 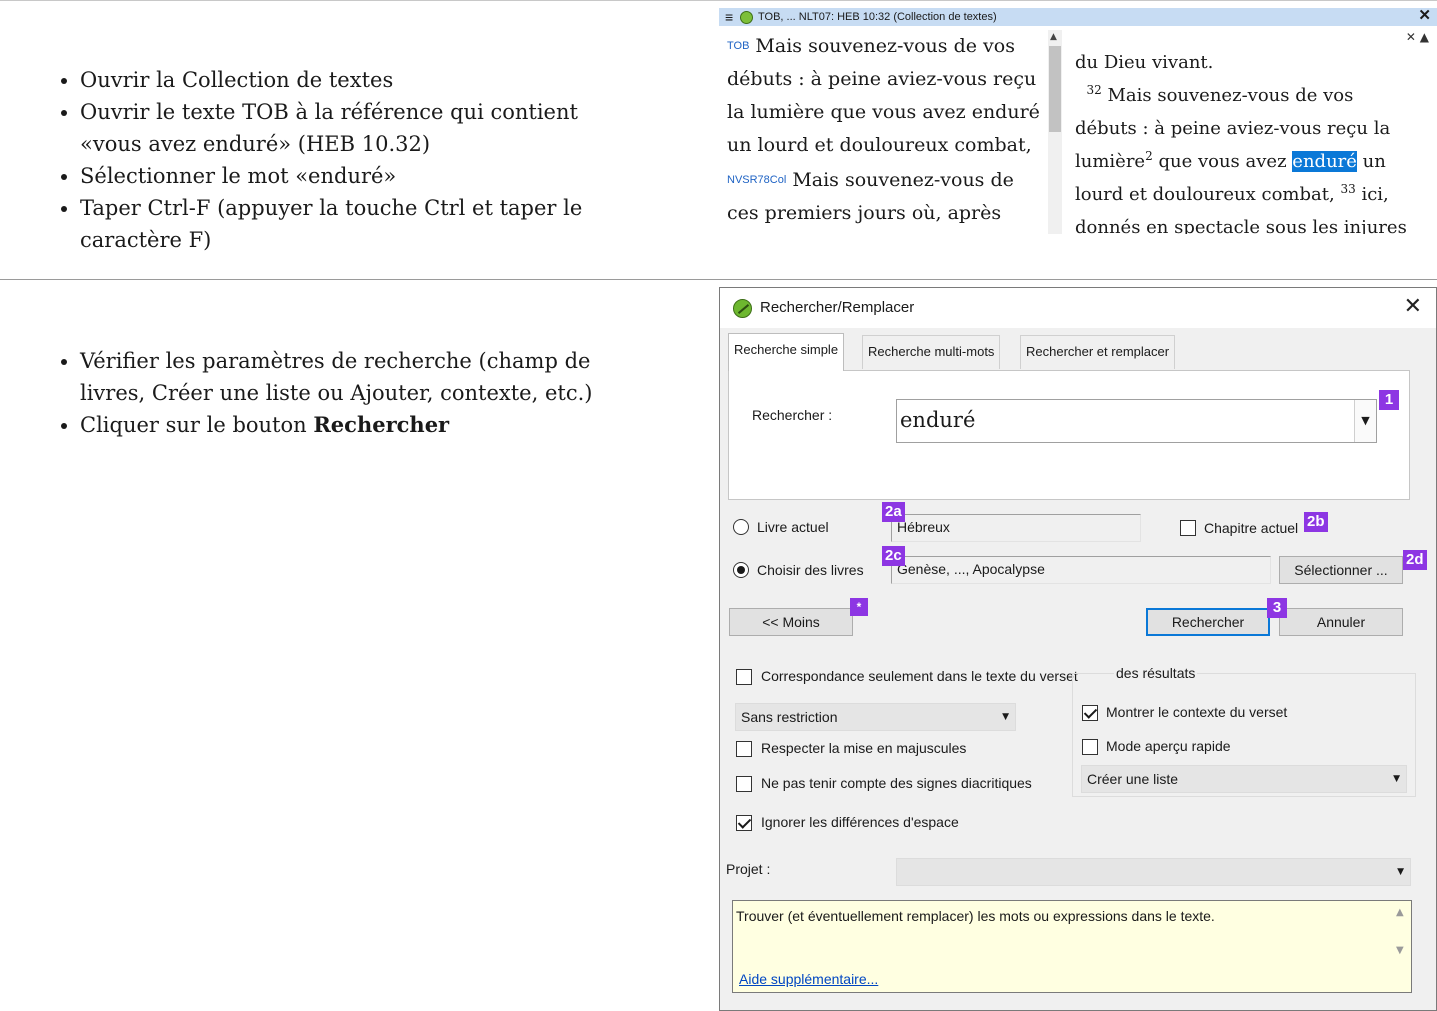 What do you see at coordinates (1136, 421) in the screenshot?
I see `search-input: enduré ▼` at bounding box center [1136, 421].